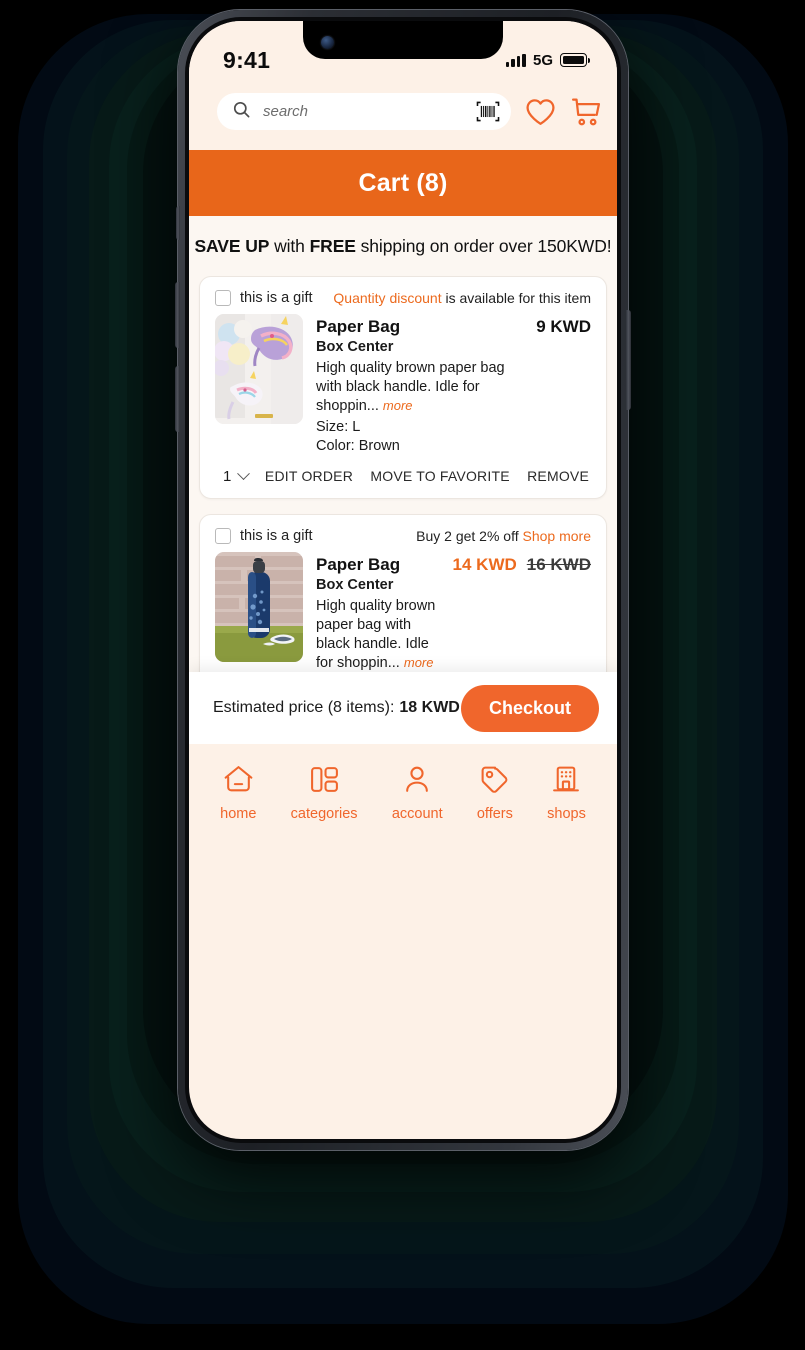 The width and height of the screenshot is (805, 1350). What do you see at coordinates (586, 112) in the screenshot?
I see `shopping-cart-icon` at bounding box center [586, 112].